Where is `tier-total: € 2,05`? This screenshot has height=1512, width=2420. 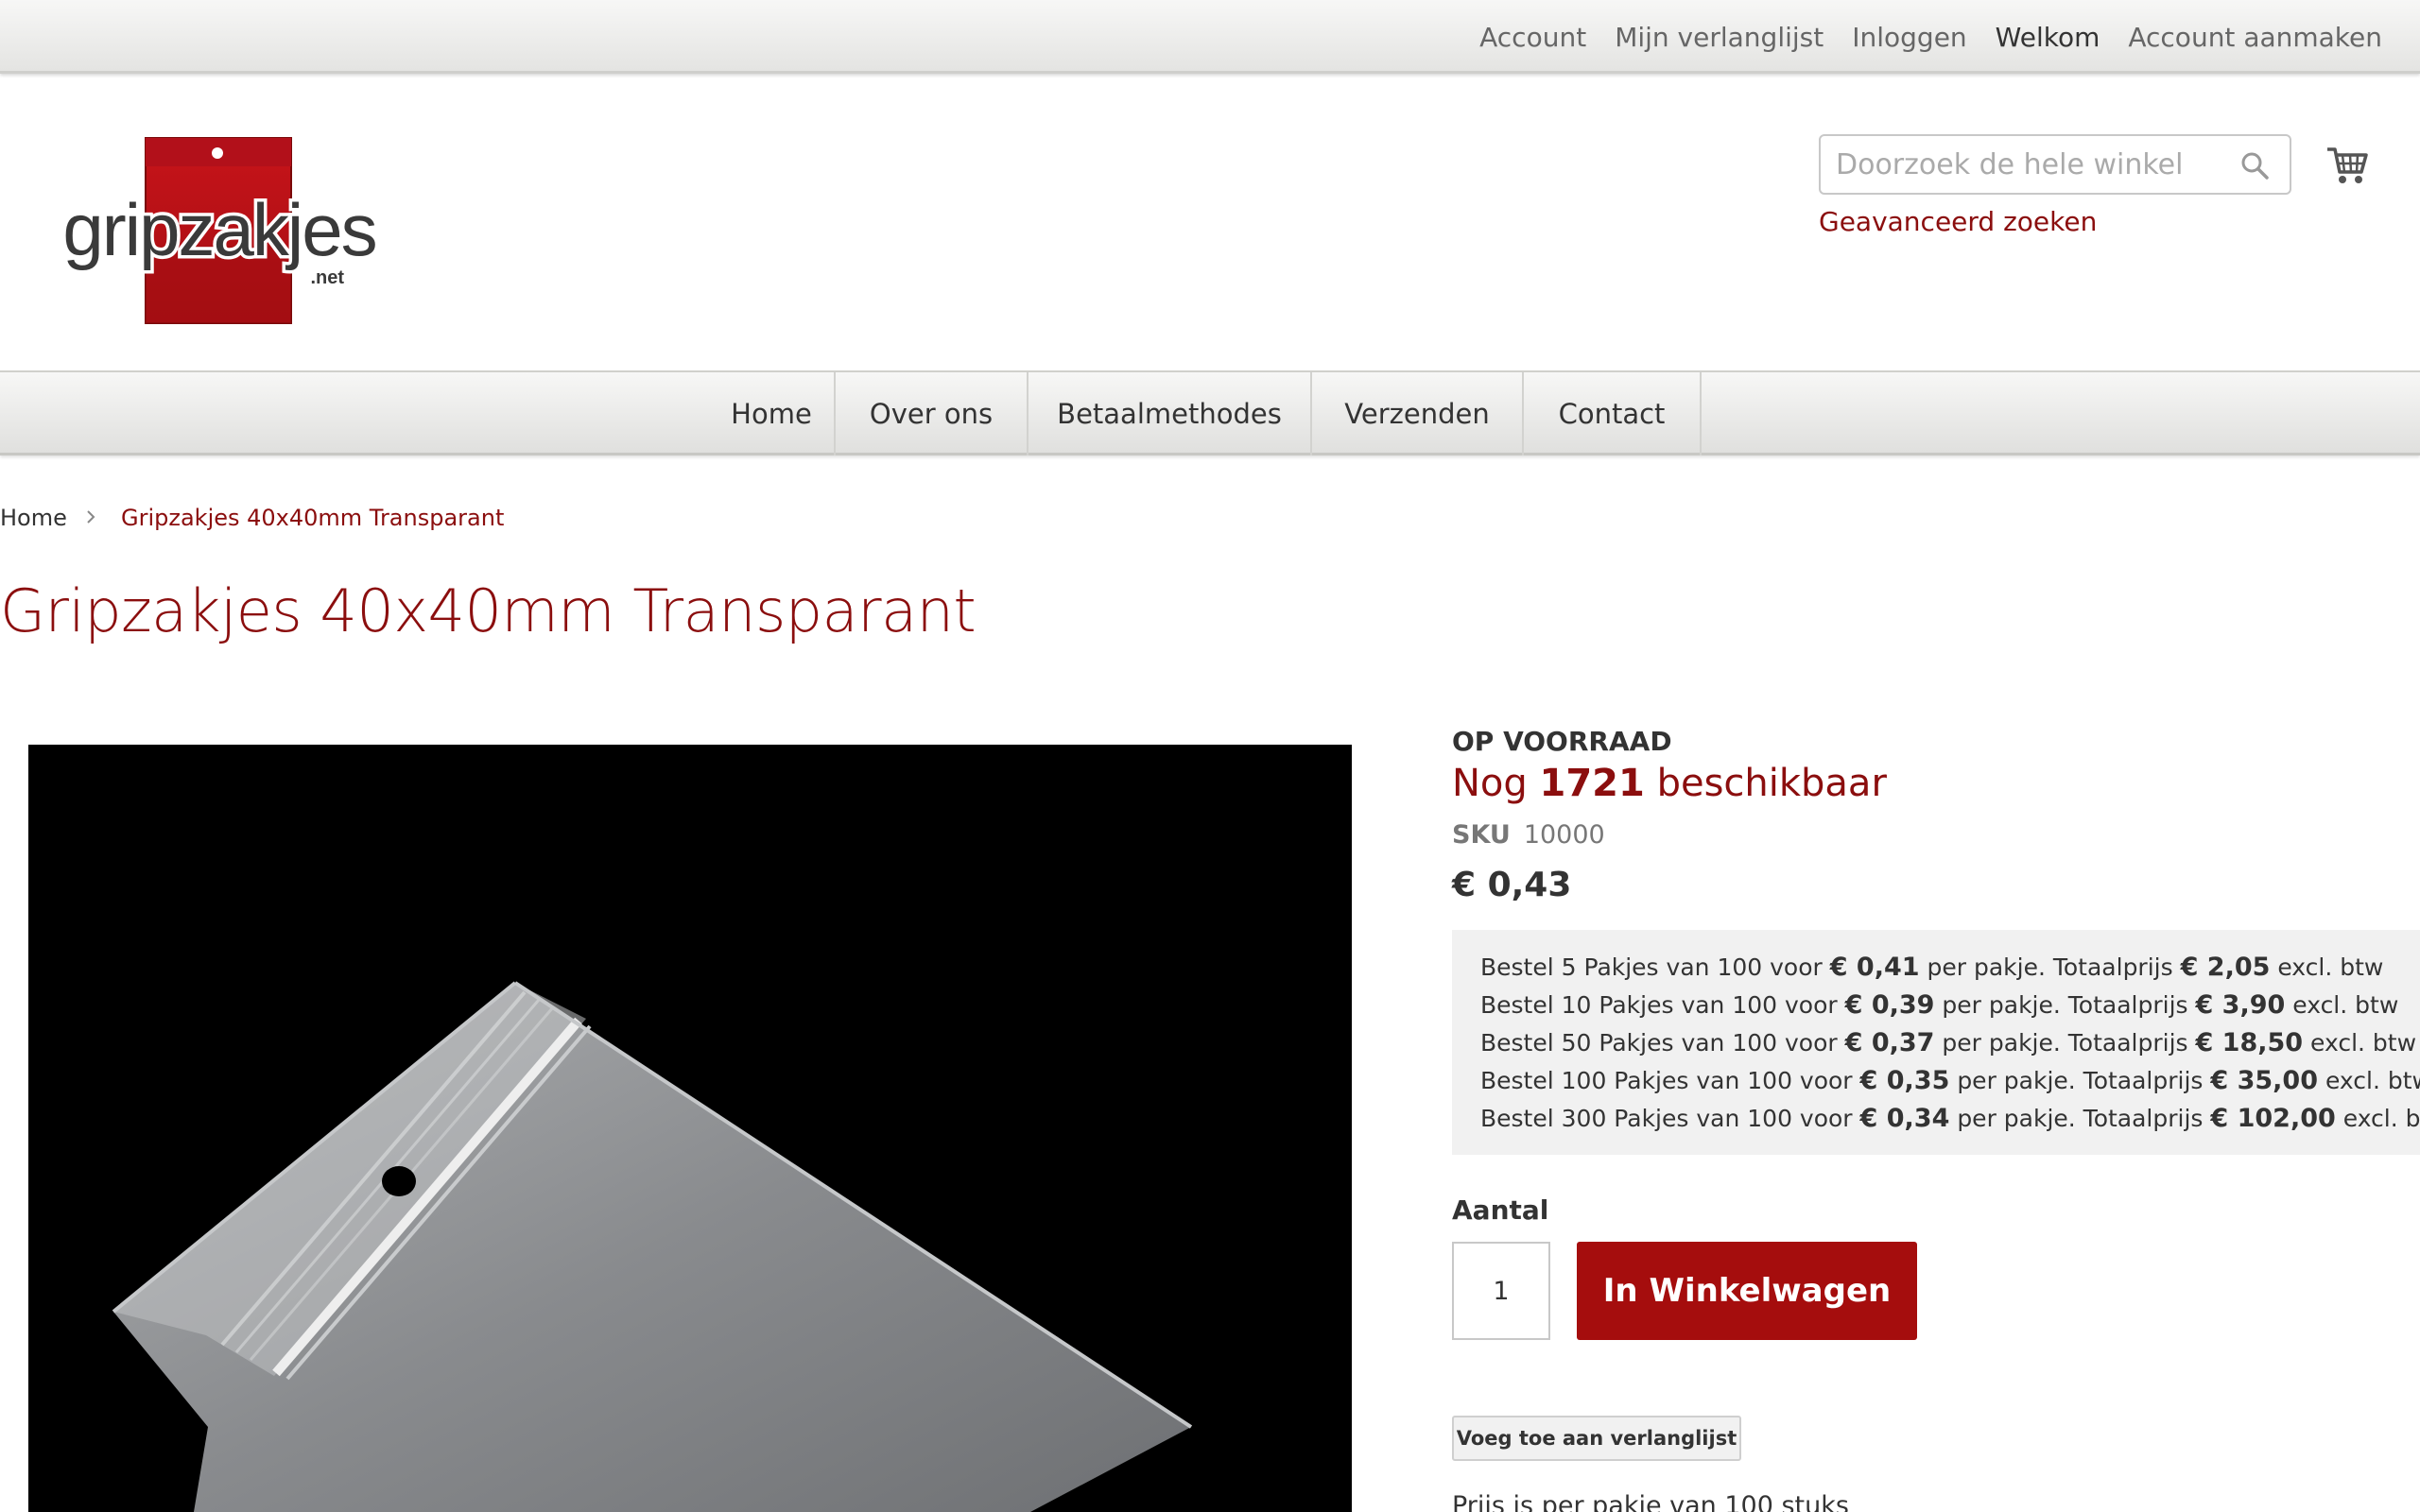 tier-total: € 2,05 is located at coordinates (2225, 967).